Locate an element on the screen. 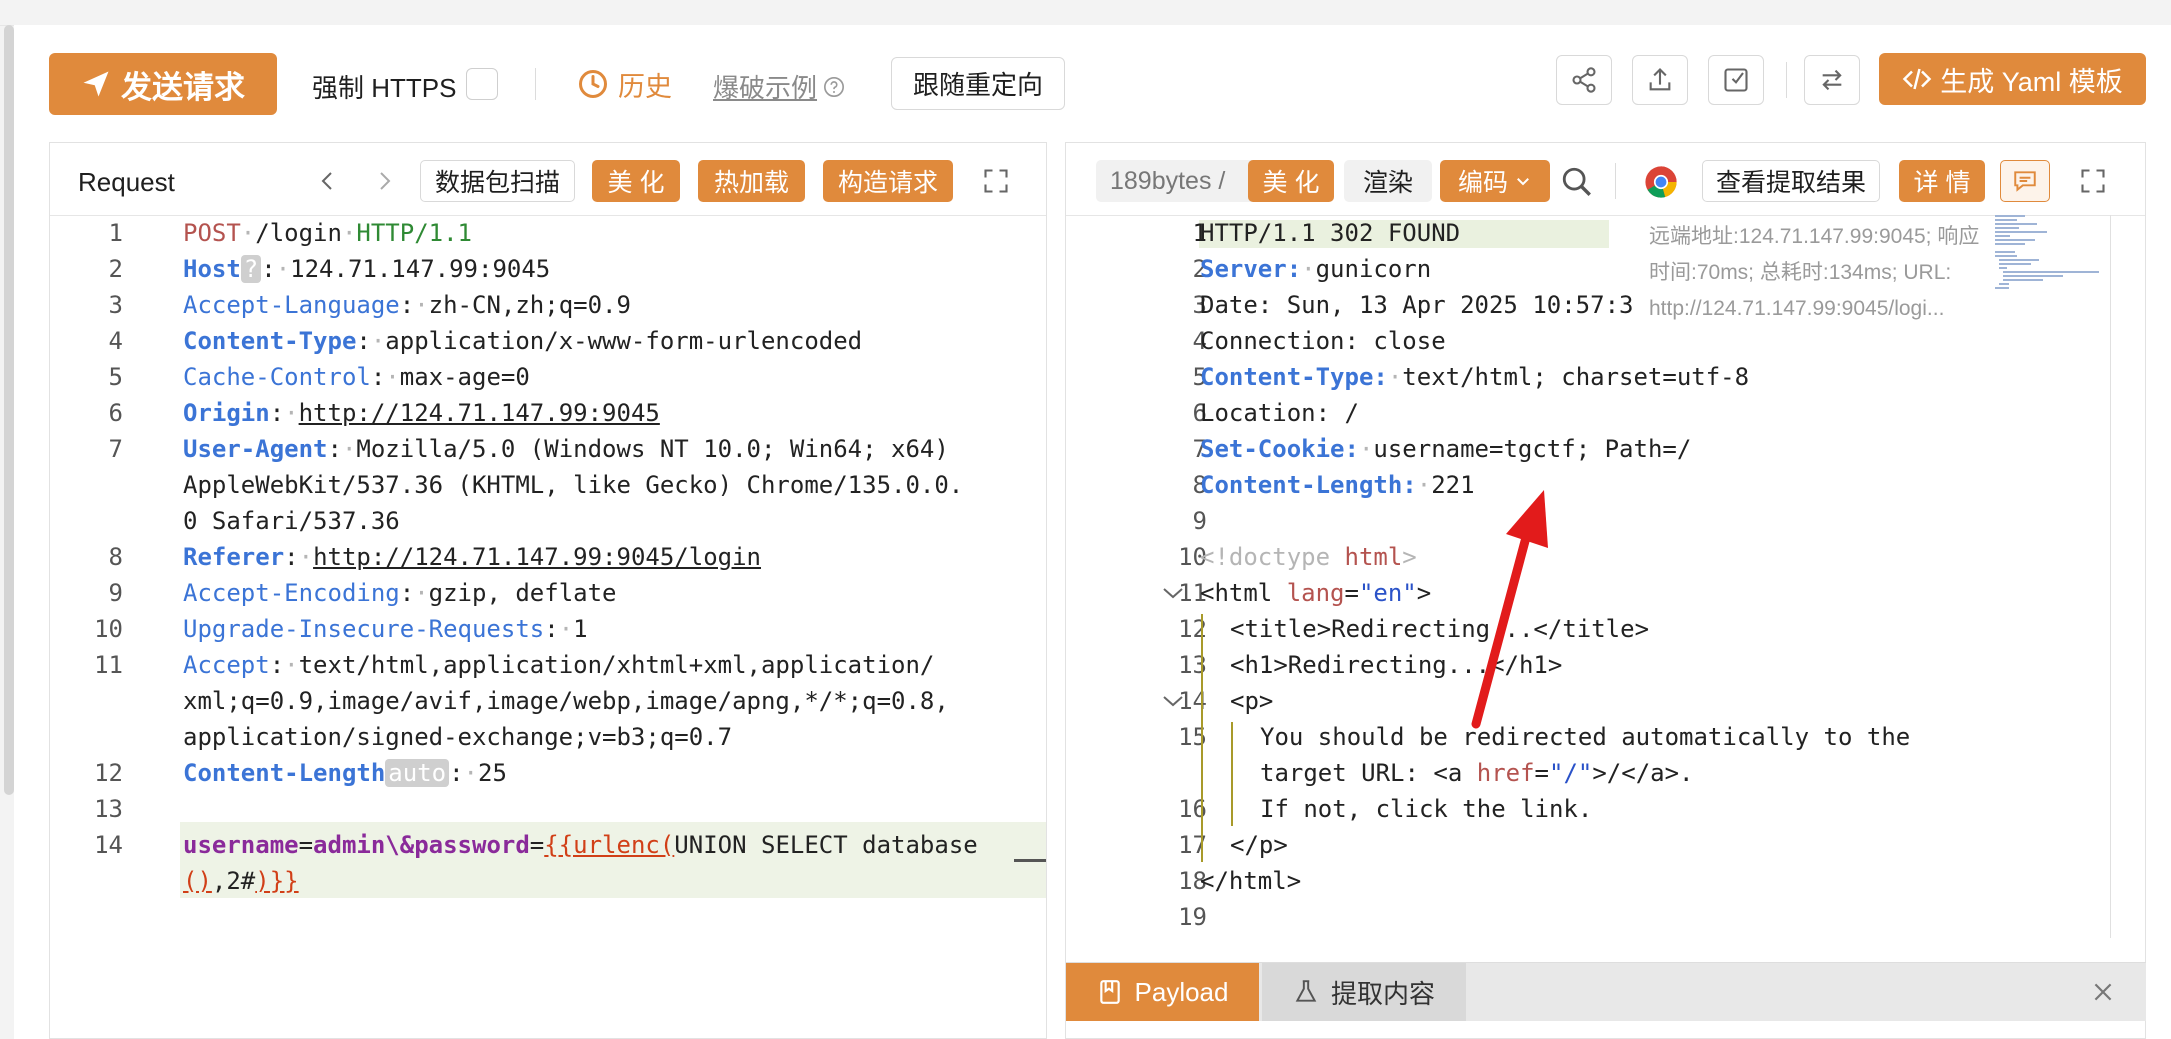 This screenshot has height=1039, width=2171. request-beautify-button: 美 化 is located at coordinates (636, 181).